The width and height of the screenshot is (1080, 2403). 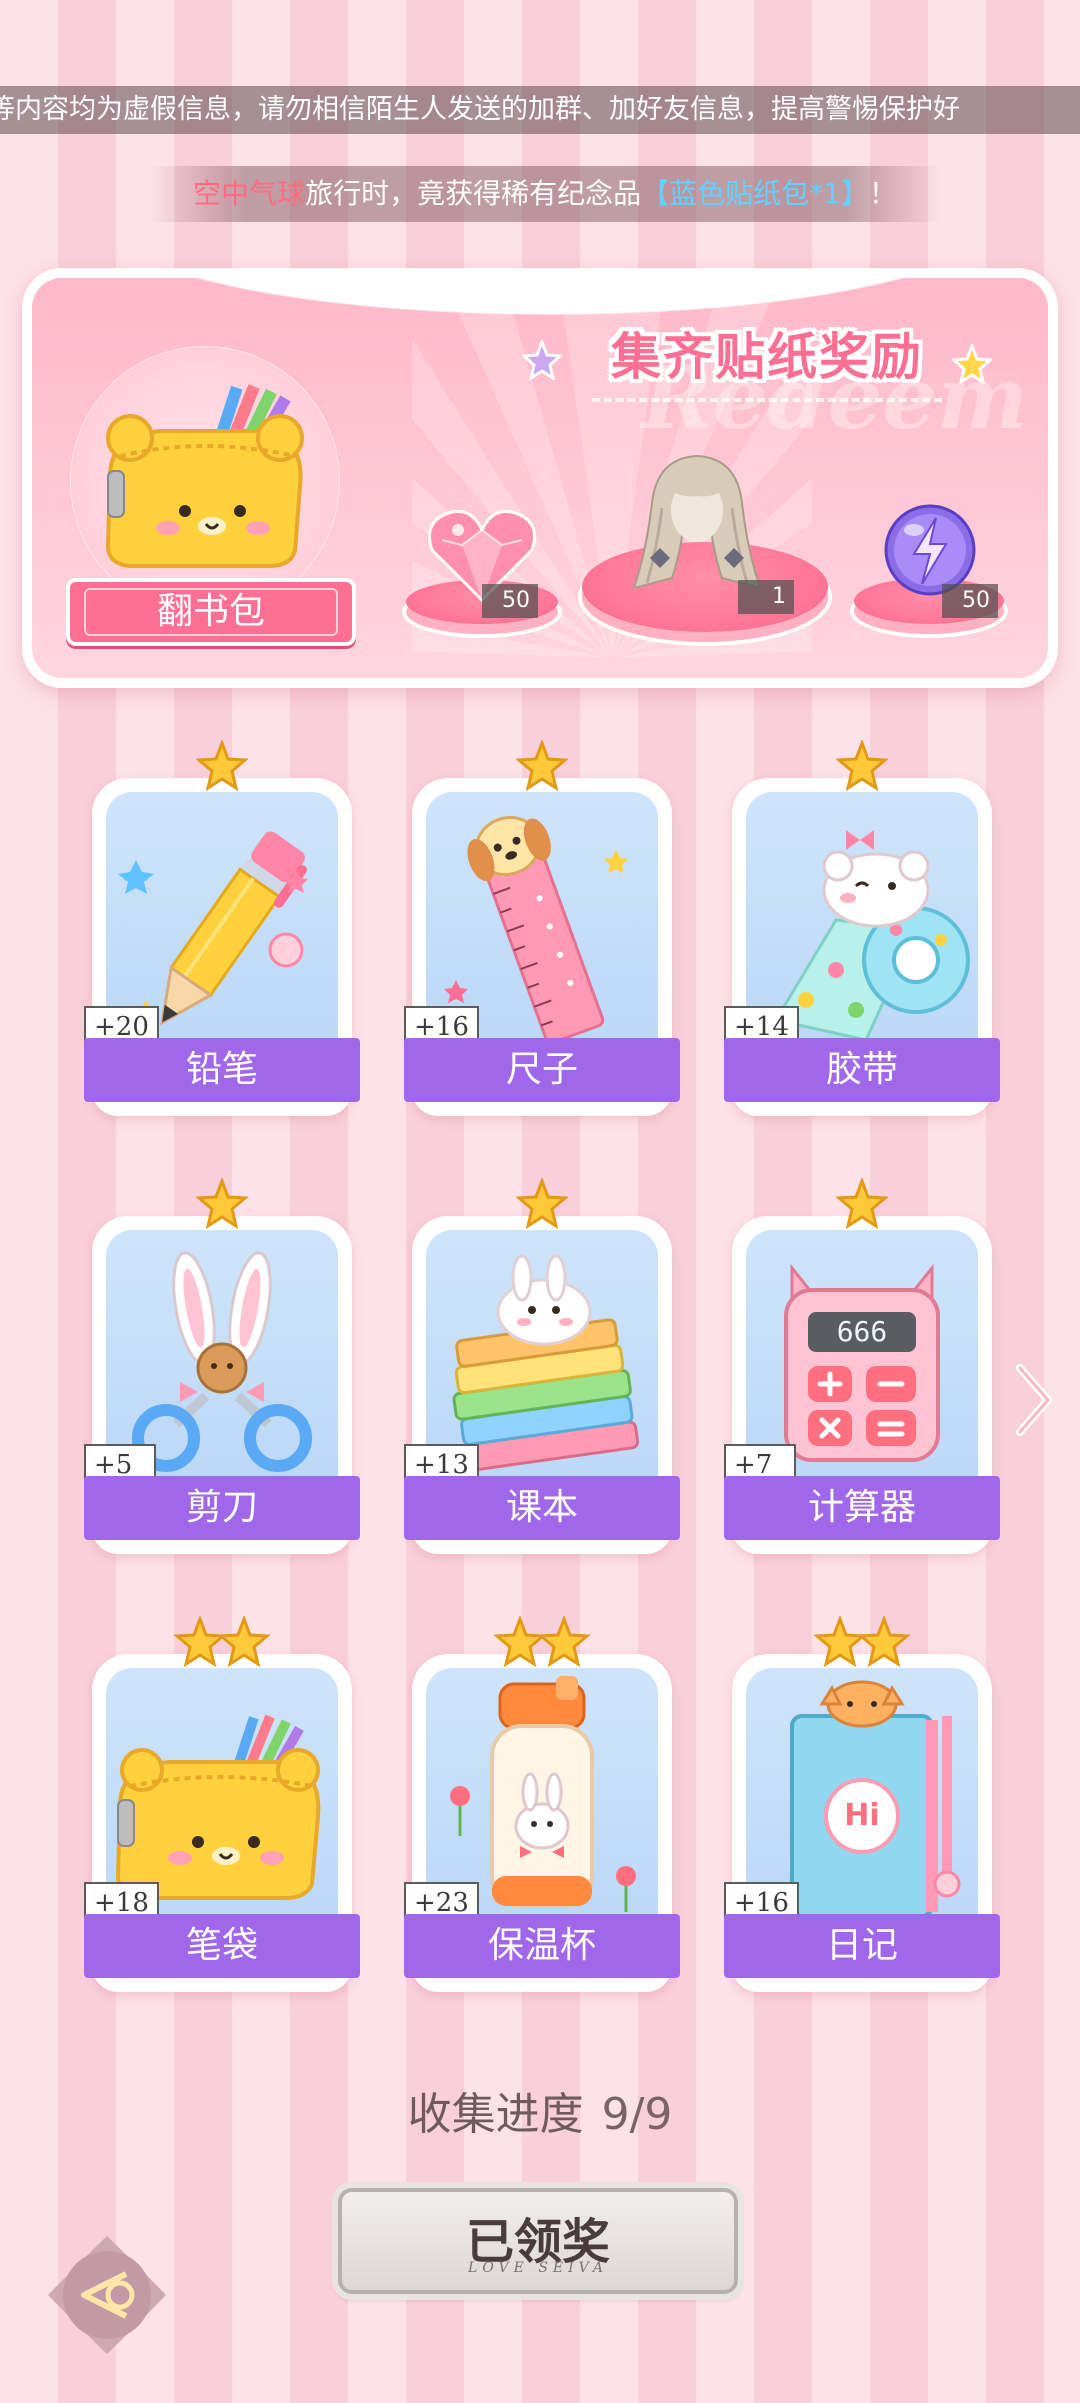 What do you see at coordinates (538, 2268) in the screenshot?
I see `claimed-sub-label: LOVE SEIVA` at bounding box center [538, 2268].